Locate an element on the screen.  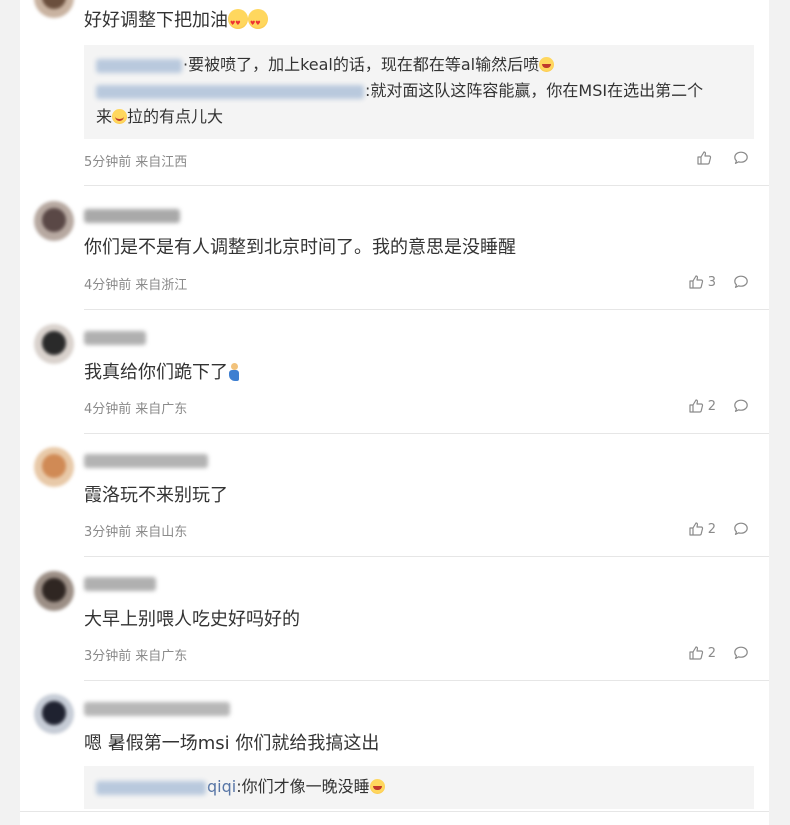
comment-text: 好好调整下把加油 is located at coordinates (176, 22).